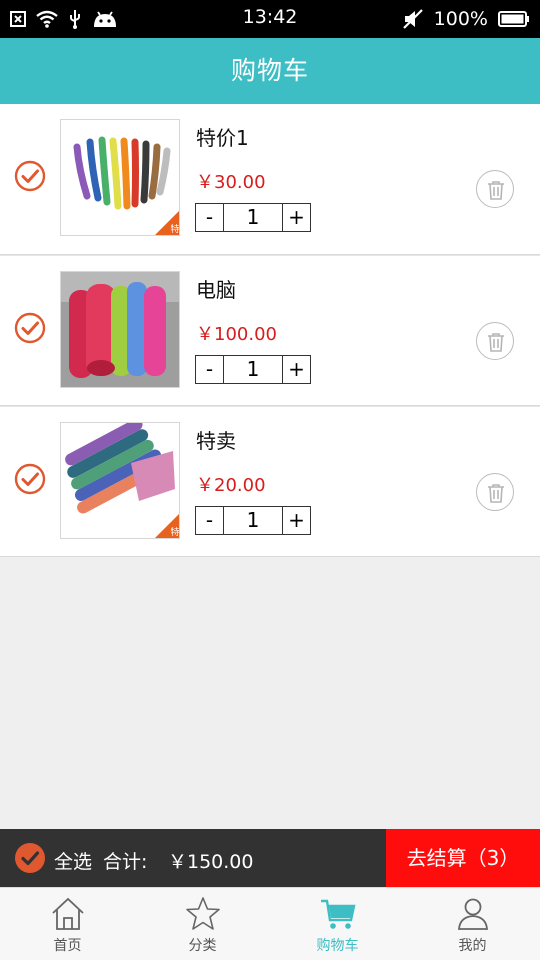 Image resolution: width=540 pixels, height=960 pixels. Describe the element at coordinates (202, 946) in the screenshot. I see `tab-label: 分类` at that location.